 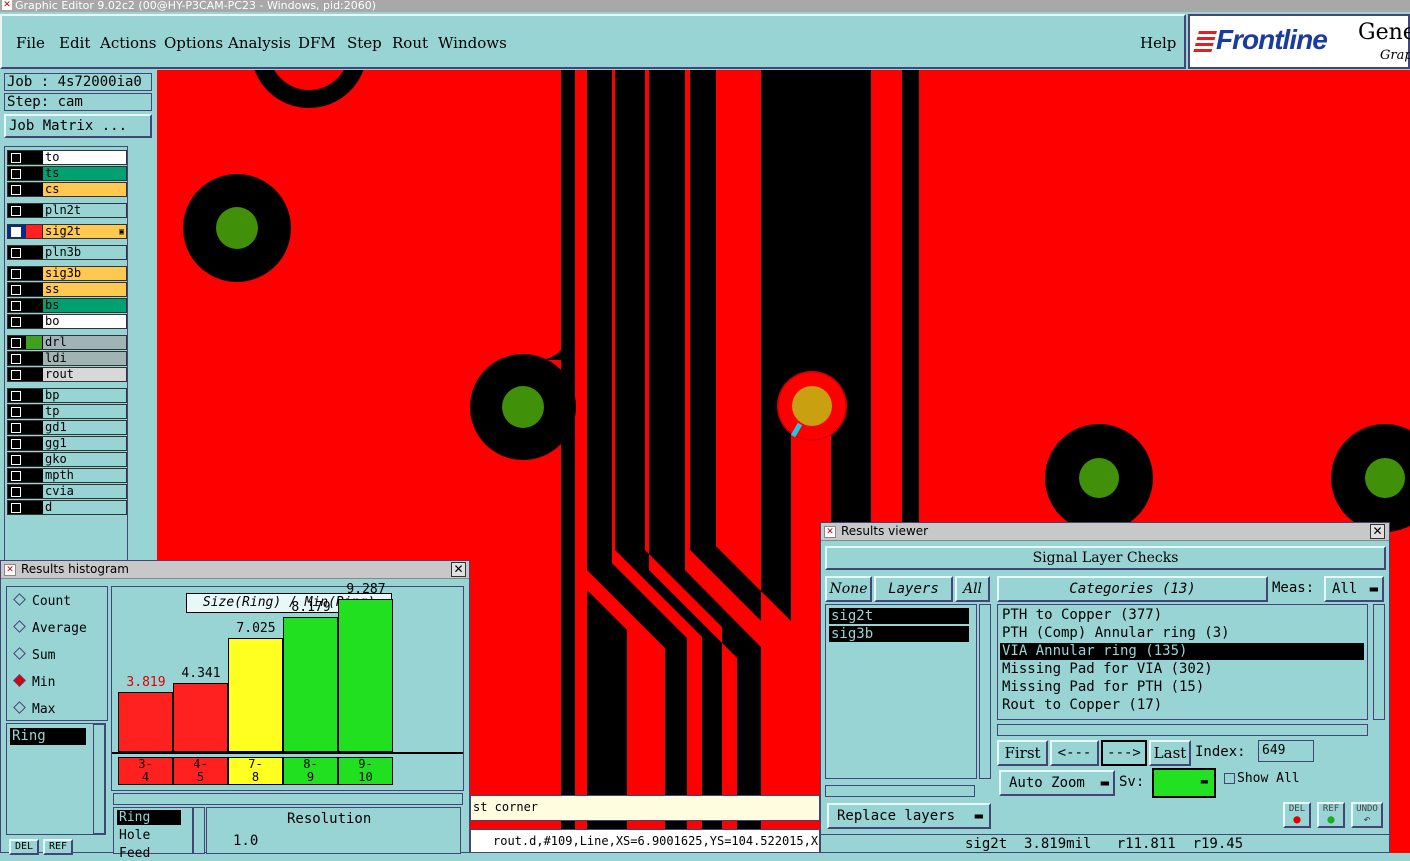 What do you see at coordinates (56, 779) in the screenshot?
I see `attribute-select-list: Ring` at bounding box center [56, 779].